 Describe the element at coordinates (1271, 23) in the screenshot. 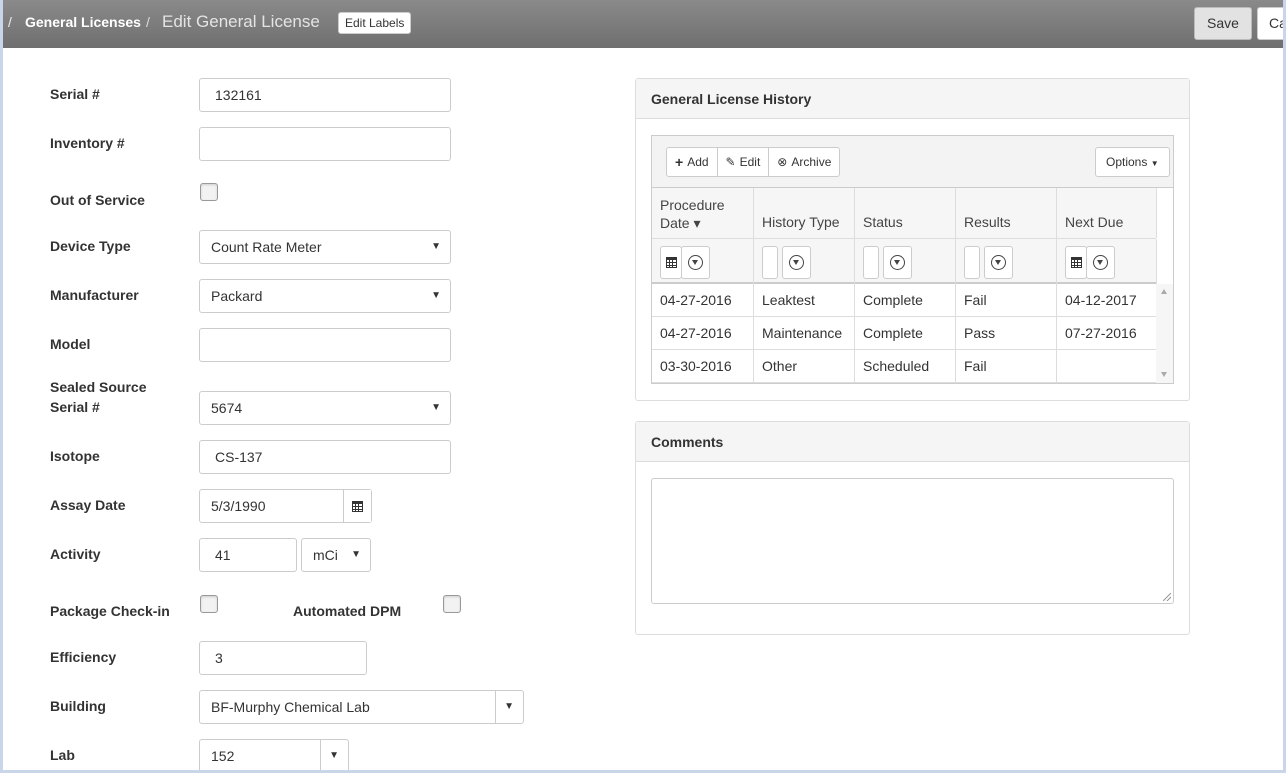

I see `cancel-button: Ca` at that location.